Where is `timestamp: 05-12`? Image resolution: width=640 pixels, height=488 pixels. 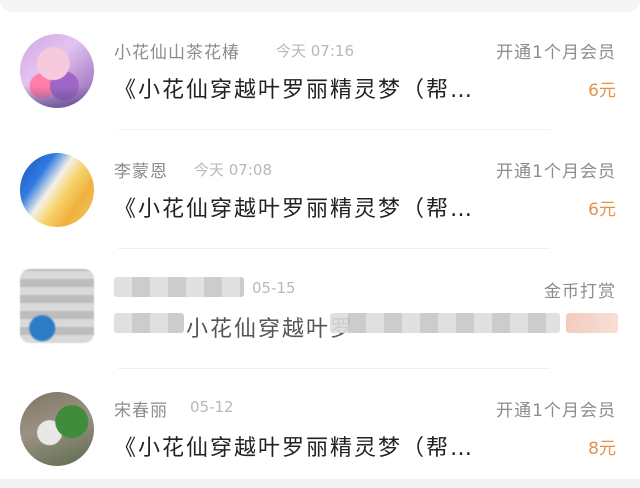
timestamp: 05-12 is located at coordinates (212, 407).